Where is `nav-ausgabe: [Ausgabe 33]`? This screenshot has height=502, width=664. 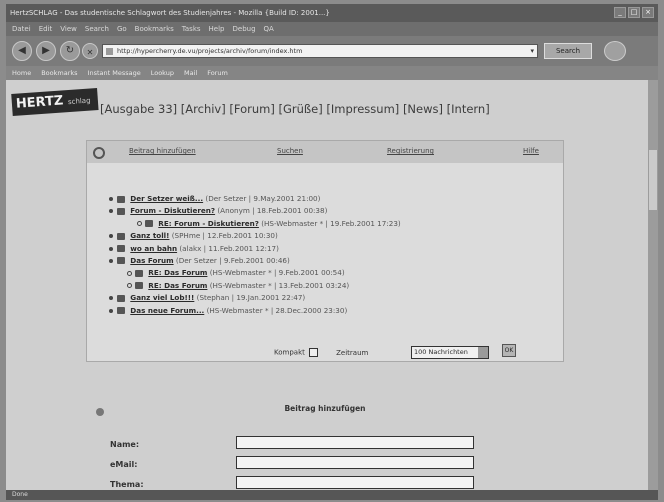 nav-ausgabe: [Ausgabe 33] is located at coordinates (138, 109).